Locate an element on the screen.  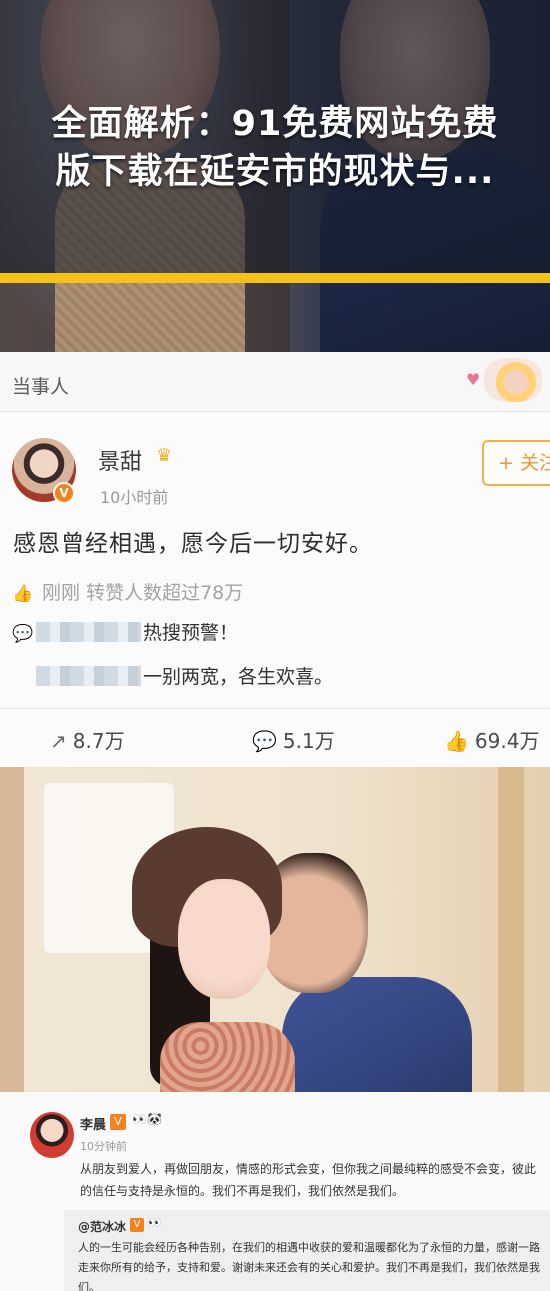
comment-count: 5.1万 is located at coordinates (308, 741).